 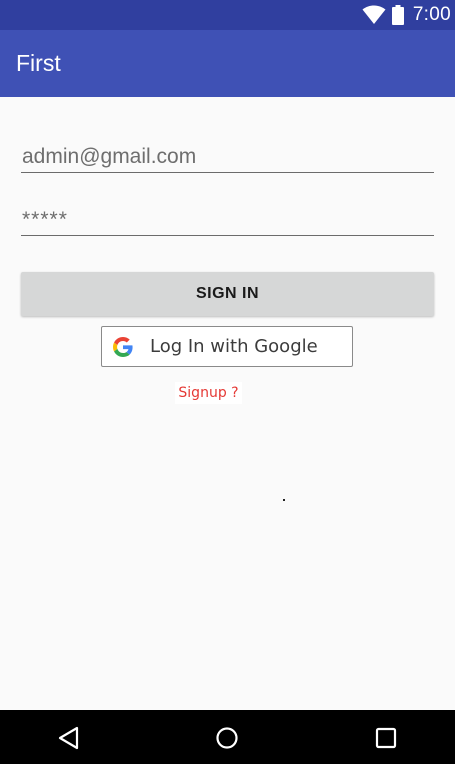 I want to click on sign-in-button: SIGN IN, so click(x=227, y=294).